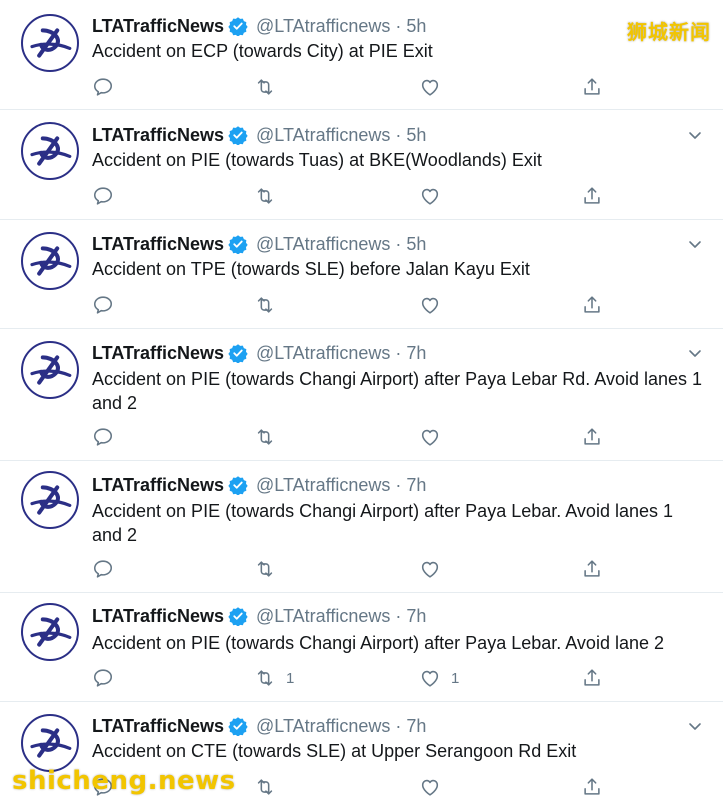  I want to click on tweet-header: LTATrafficNews @LTAtrafficnews · 5h, so click(259, 135).